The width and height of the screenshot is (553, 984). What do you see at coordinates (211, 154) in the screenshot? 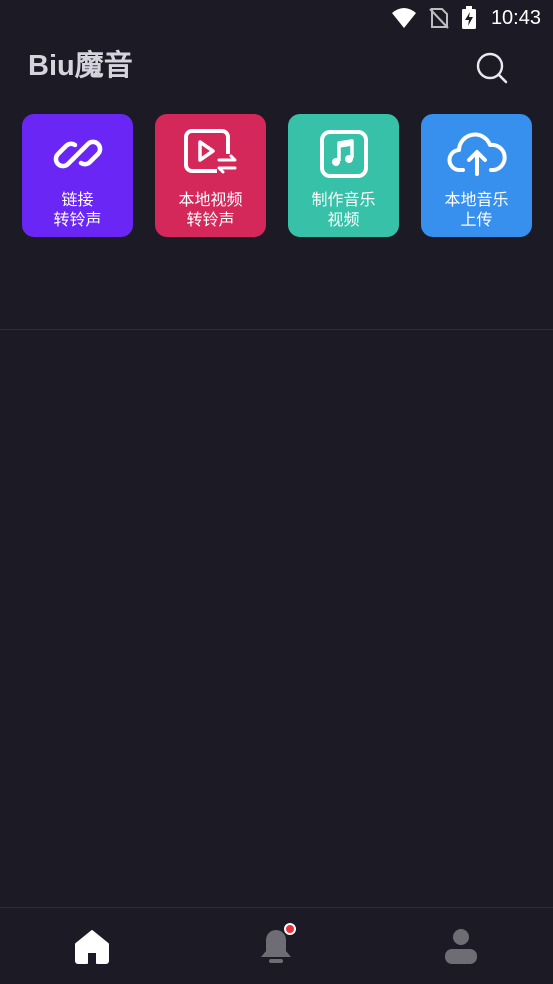
I see `video-convert-icon` at bounding box center [211, 154].